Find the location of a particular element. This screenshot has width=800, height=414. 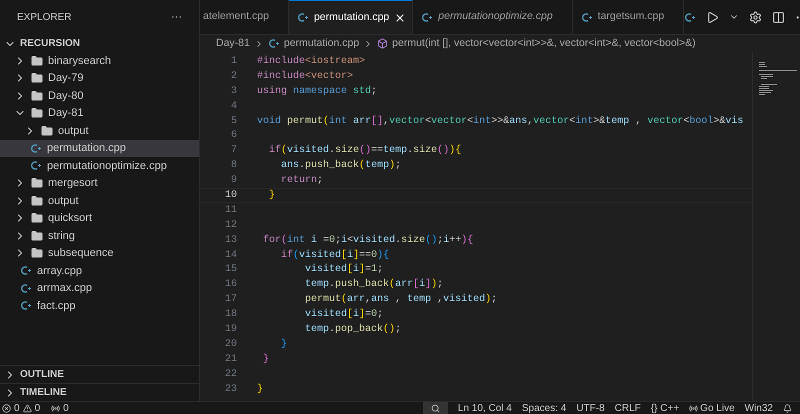

editor-tab: targetsum.cpp is located at coordinates (628, 17).